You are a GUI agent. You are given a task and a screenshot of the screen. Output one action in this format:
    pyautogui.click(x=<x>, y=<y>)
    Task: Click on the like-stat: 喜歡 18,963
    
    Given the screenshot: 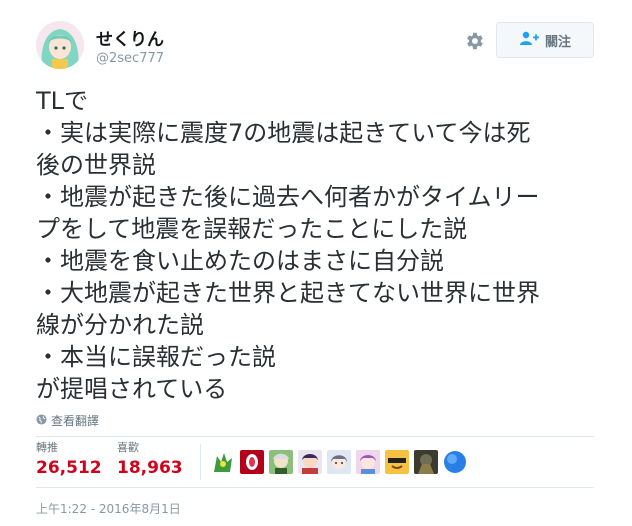 What is the action you would take?
    pyautogui.click(x=150, y=460)
    